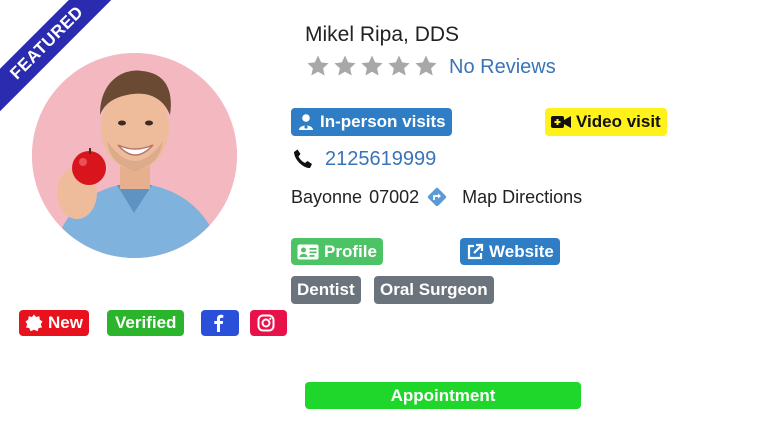 The image size is (757, 427). I want to click on video-visit-badge: Video visit, so click(606, 122).